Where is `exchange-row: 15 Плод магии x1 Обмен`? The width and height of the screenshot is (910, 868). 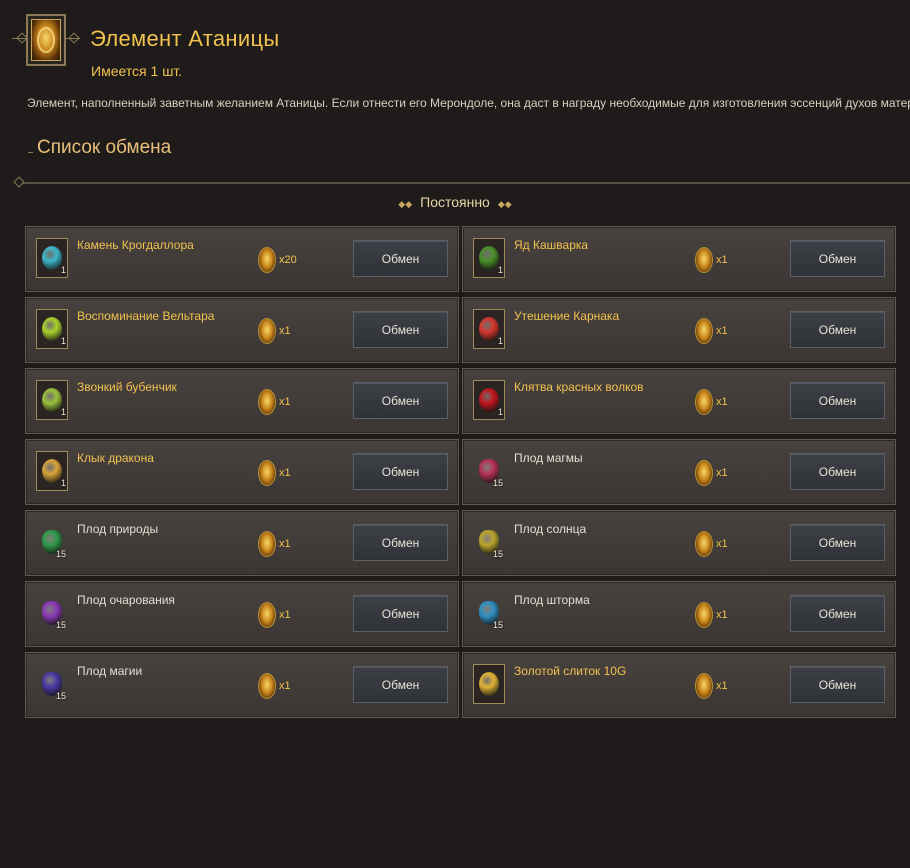
exchange-row: 15 Плод магии x1 Обмен is located at coordinates (242, 685).